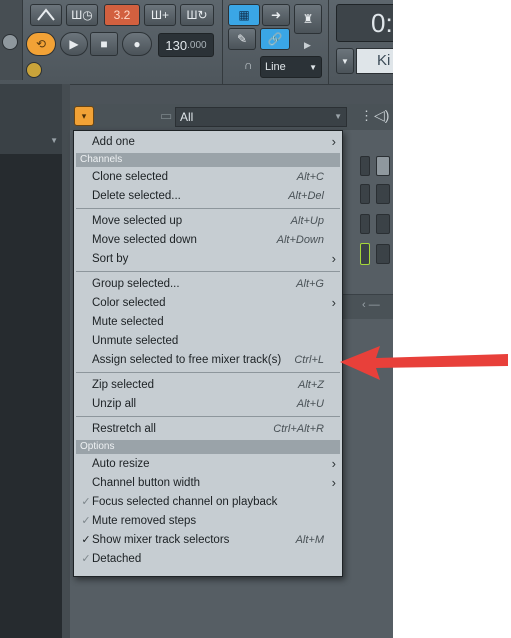  I want to click on pen-icon: ✎, so click(242, 39).